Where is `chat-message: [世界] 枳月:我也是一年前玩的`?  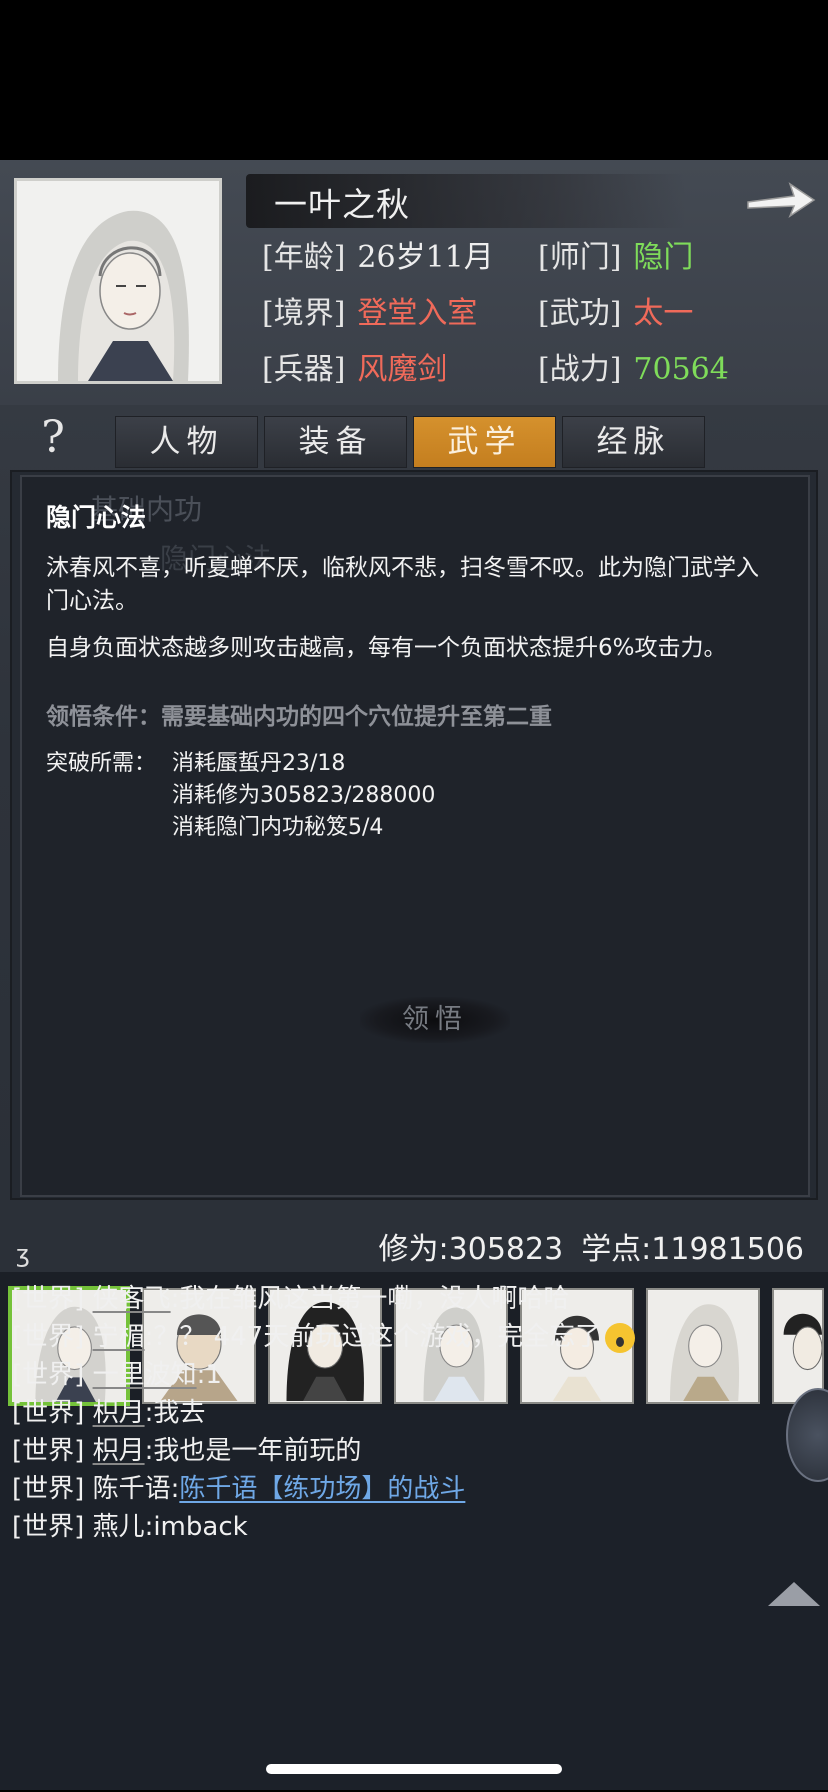 chat-message: [世界] 枳月:我也是一年前玩的 is located at coordinates (186, 1448).